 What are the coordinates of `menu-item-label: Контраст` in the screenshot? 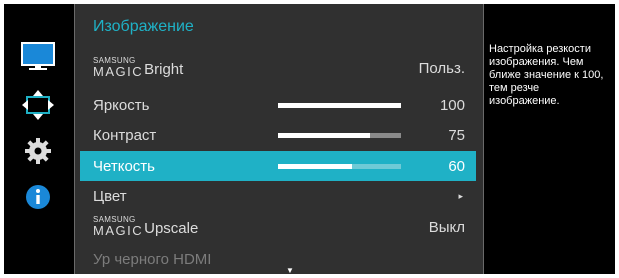 It's located at (125, 135).